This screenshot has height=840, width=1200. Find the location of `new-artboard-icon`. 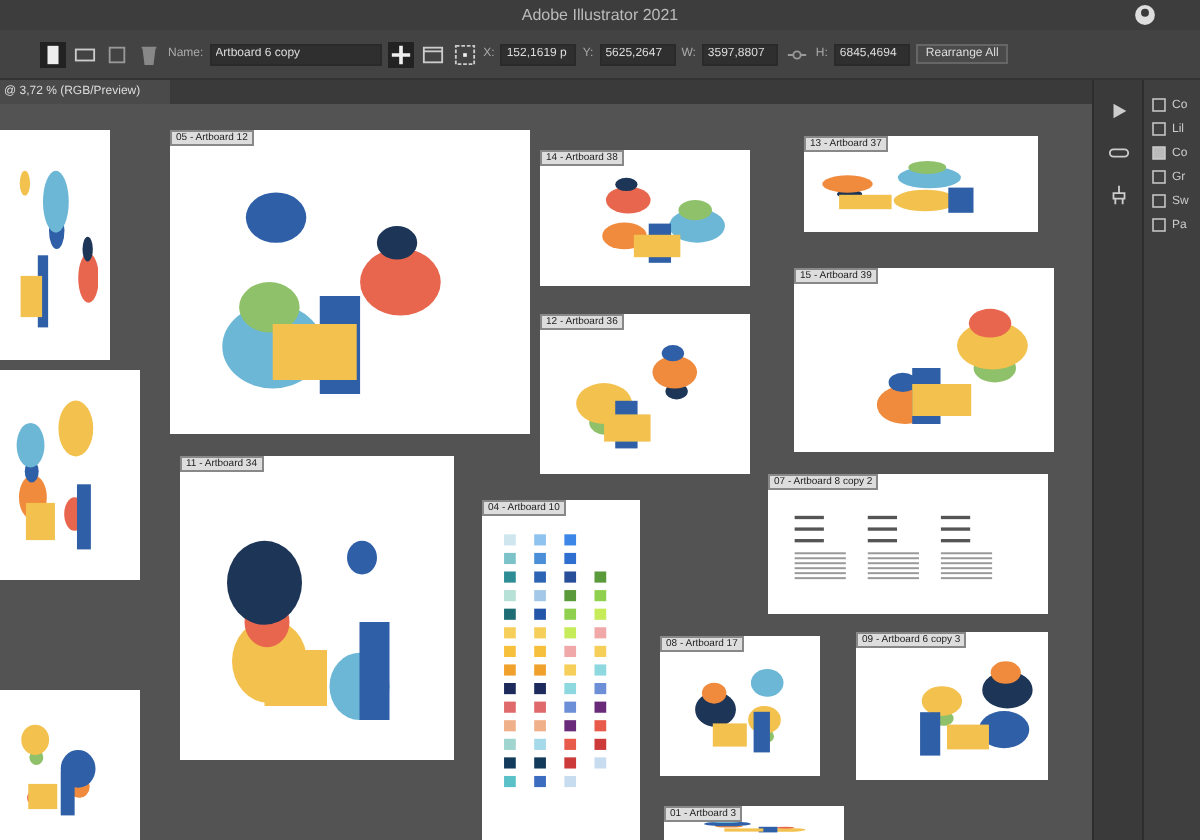

new-artboard-icon is located at coordinates (117, 54).